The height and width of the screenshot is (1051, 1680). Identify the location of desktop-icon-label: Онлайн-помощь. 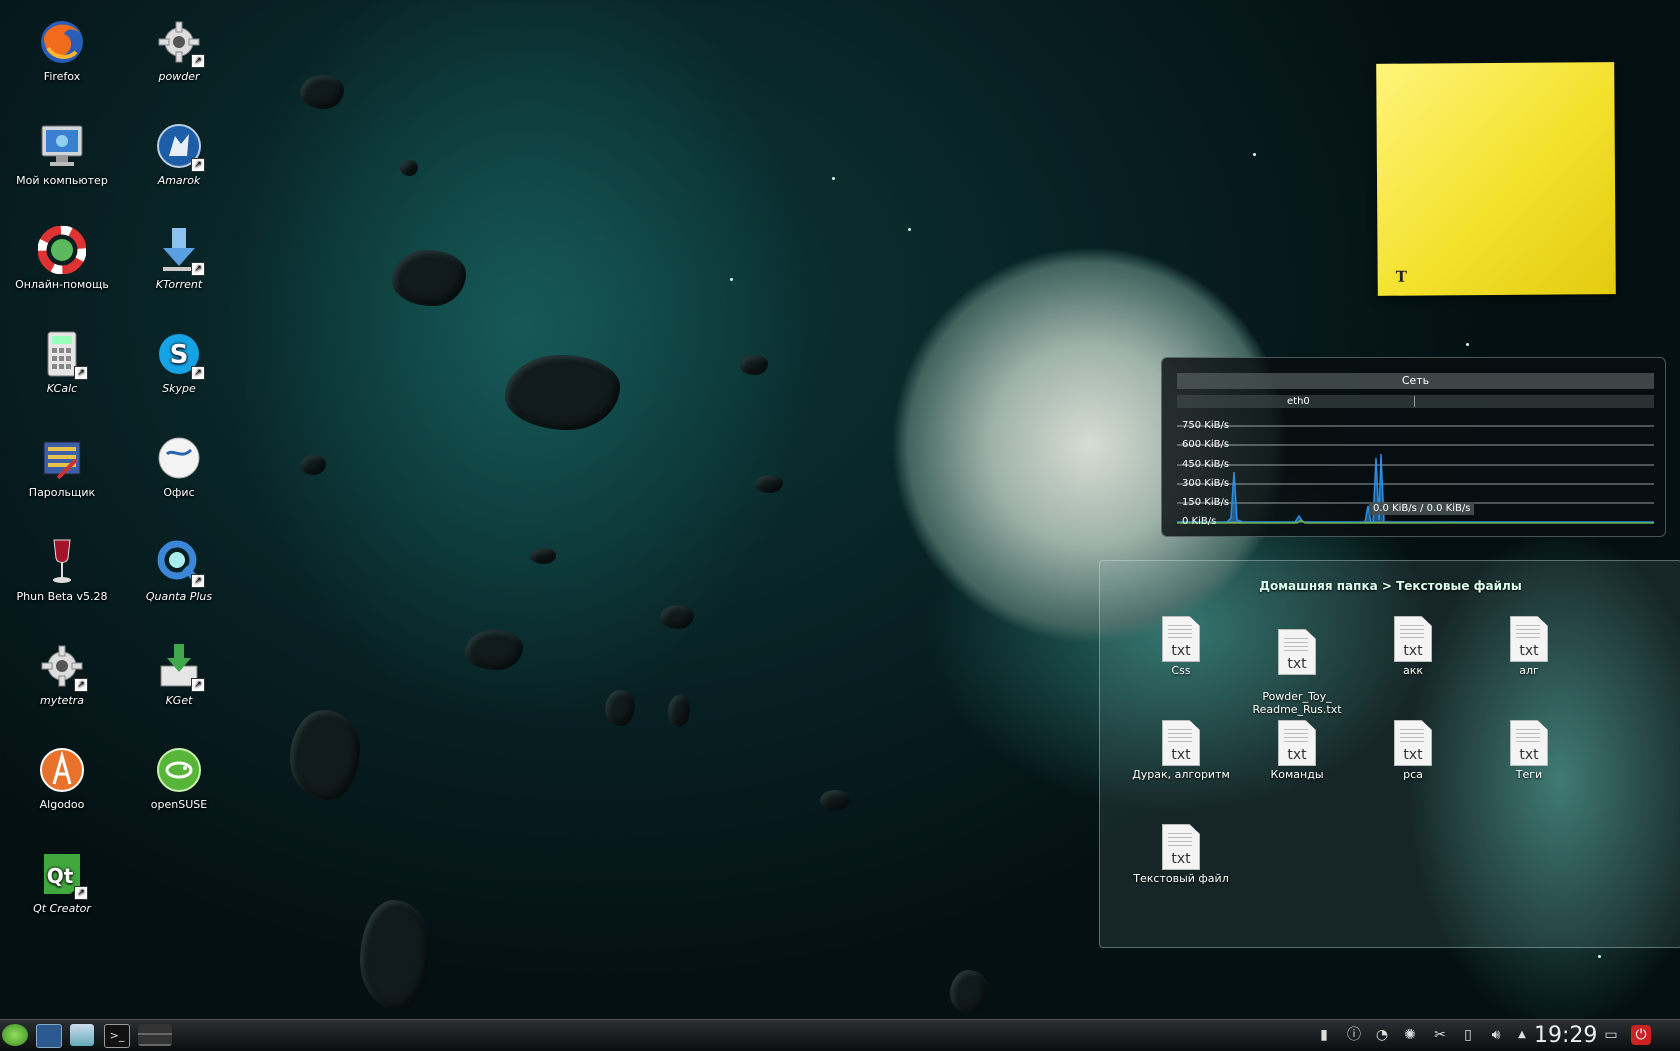
(62, 284).